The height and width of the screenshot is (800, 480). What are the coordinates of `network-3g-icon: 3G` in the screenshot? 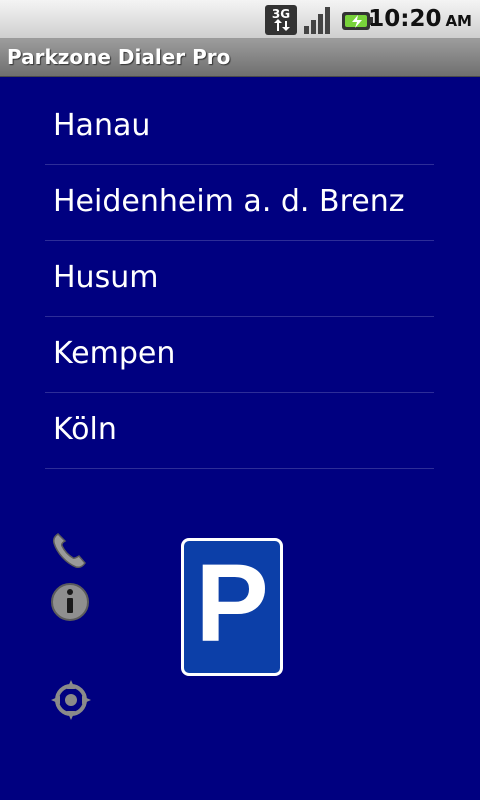 It's located at (281, 22).